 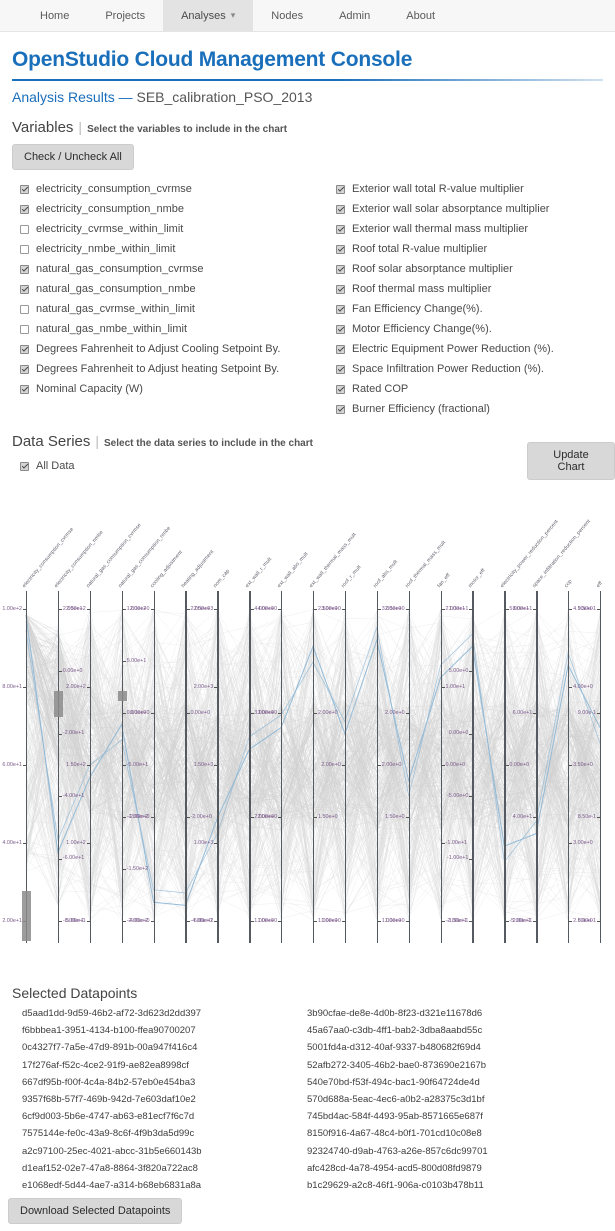 What do you see at coordinates (114, 189) in the screenshot?
I see `variable-checkbox-label: electricity_consumption_cvrmse` at bounding box center [114, 189].